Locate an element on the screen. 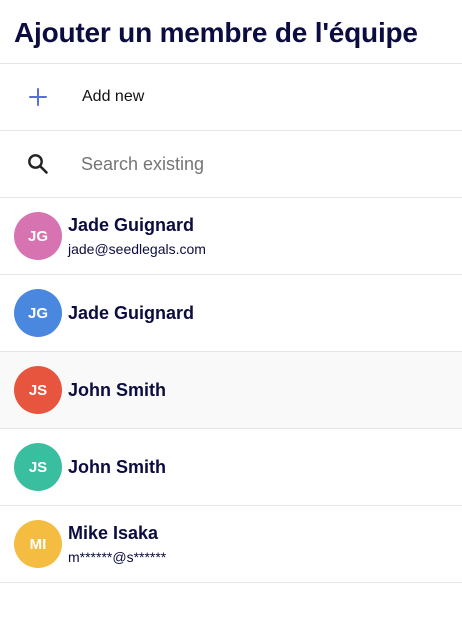 The image size is (462, 626). add-new-label: Add new is located at coordinates (113, 96).